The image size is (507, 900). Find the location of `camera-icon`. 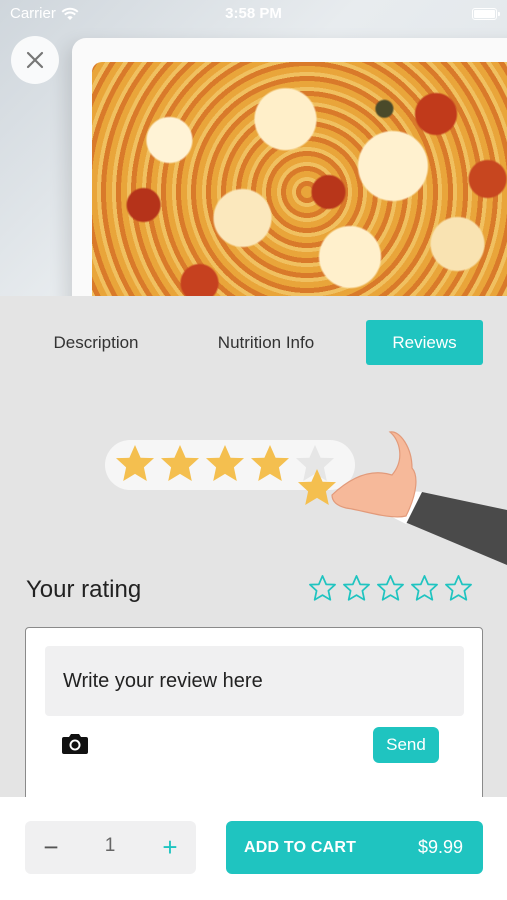

camera-icon is located at coordinates (75, 743).